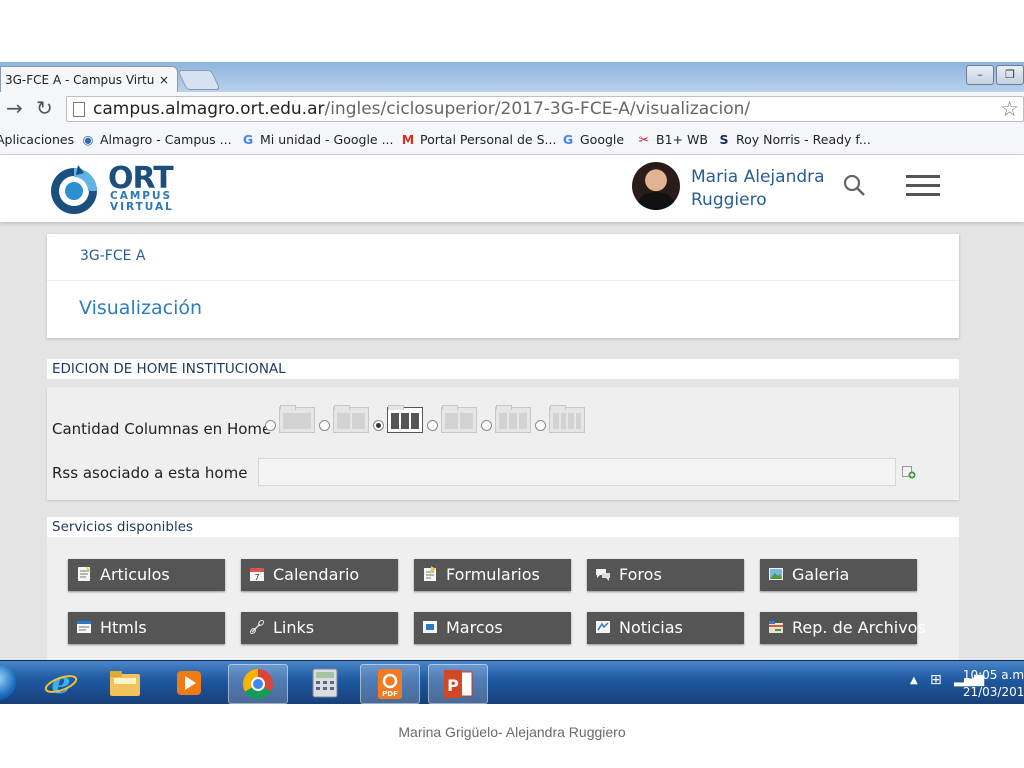 The height and width of the screenshot is (768, 1024). I want to click on service-button-marcos: Marcos, so click(492, 628).